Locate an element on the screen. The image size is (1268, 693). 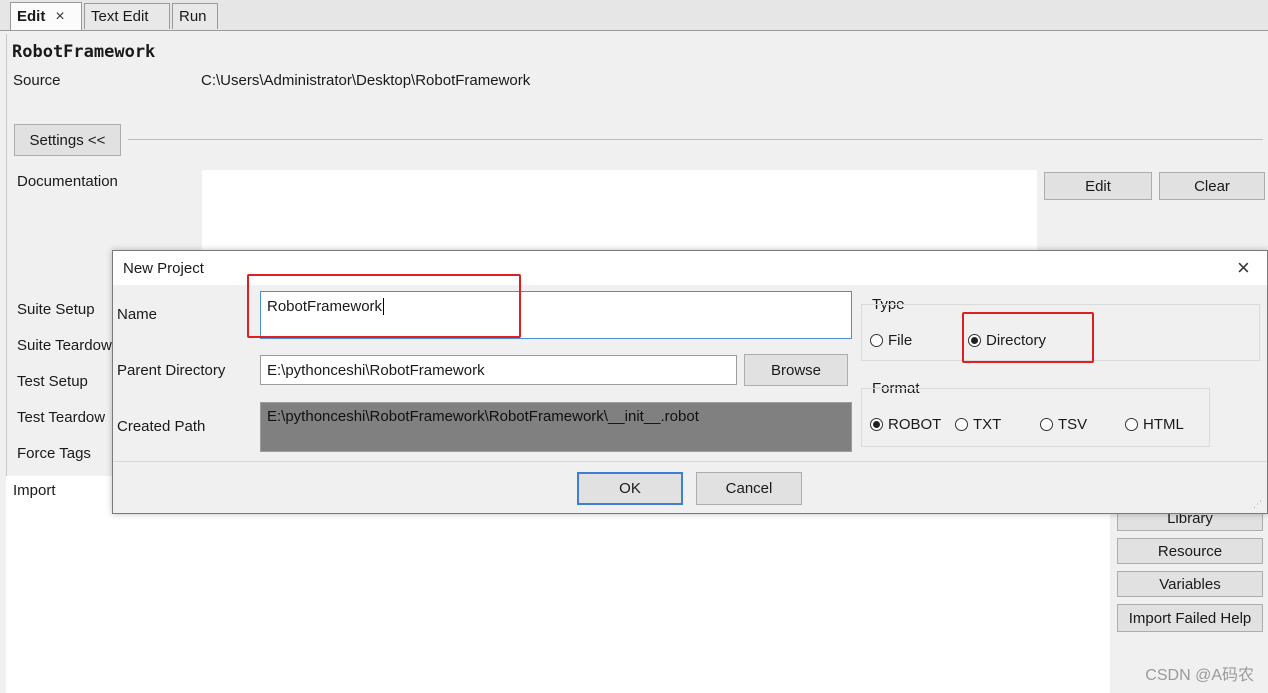
format-txt-radio: TXT is located at coordinates (978, 424).